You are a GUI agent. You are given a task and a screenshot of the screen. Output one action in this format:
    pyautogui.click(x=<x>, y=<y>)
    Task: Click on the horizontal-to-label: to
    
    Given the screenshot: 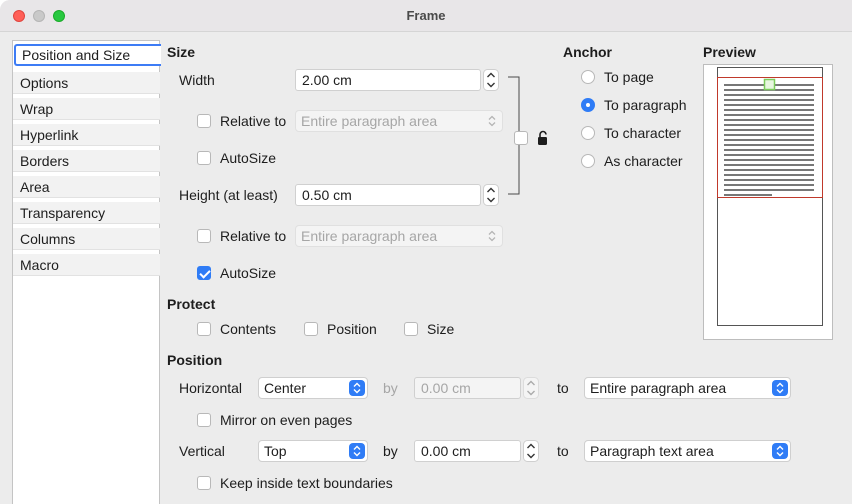 What is the action you would take?
    pyautogui.click(x=563, y=388)
    